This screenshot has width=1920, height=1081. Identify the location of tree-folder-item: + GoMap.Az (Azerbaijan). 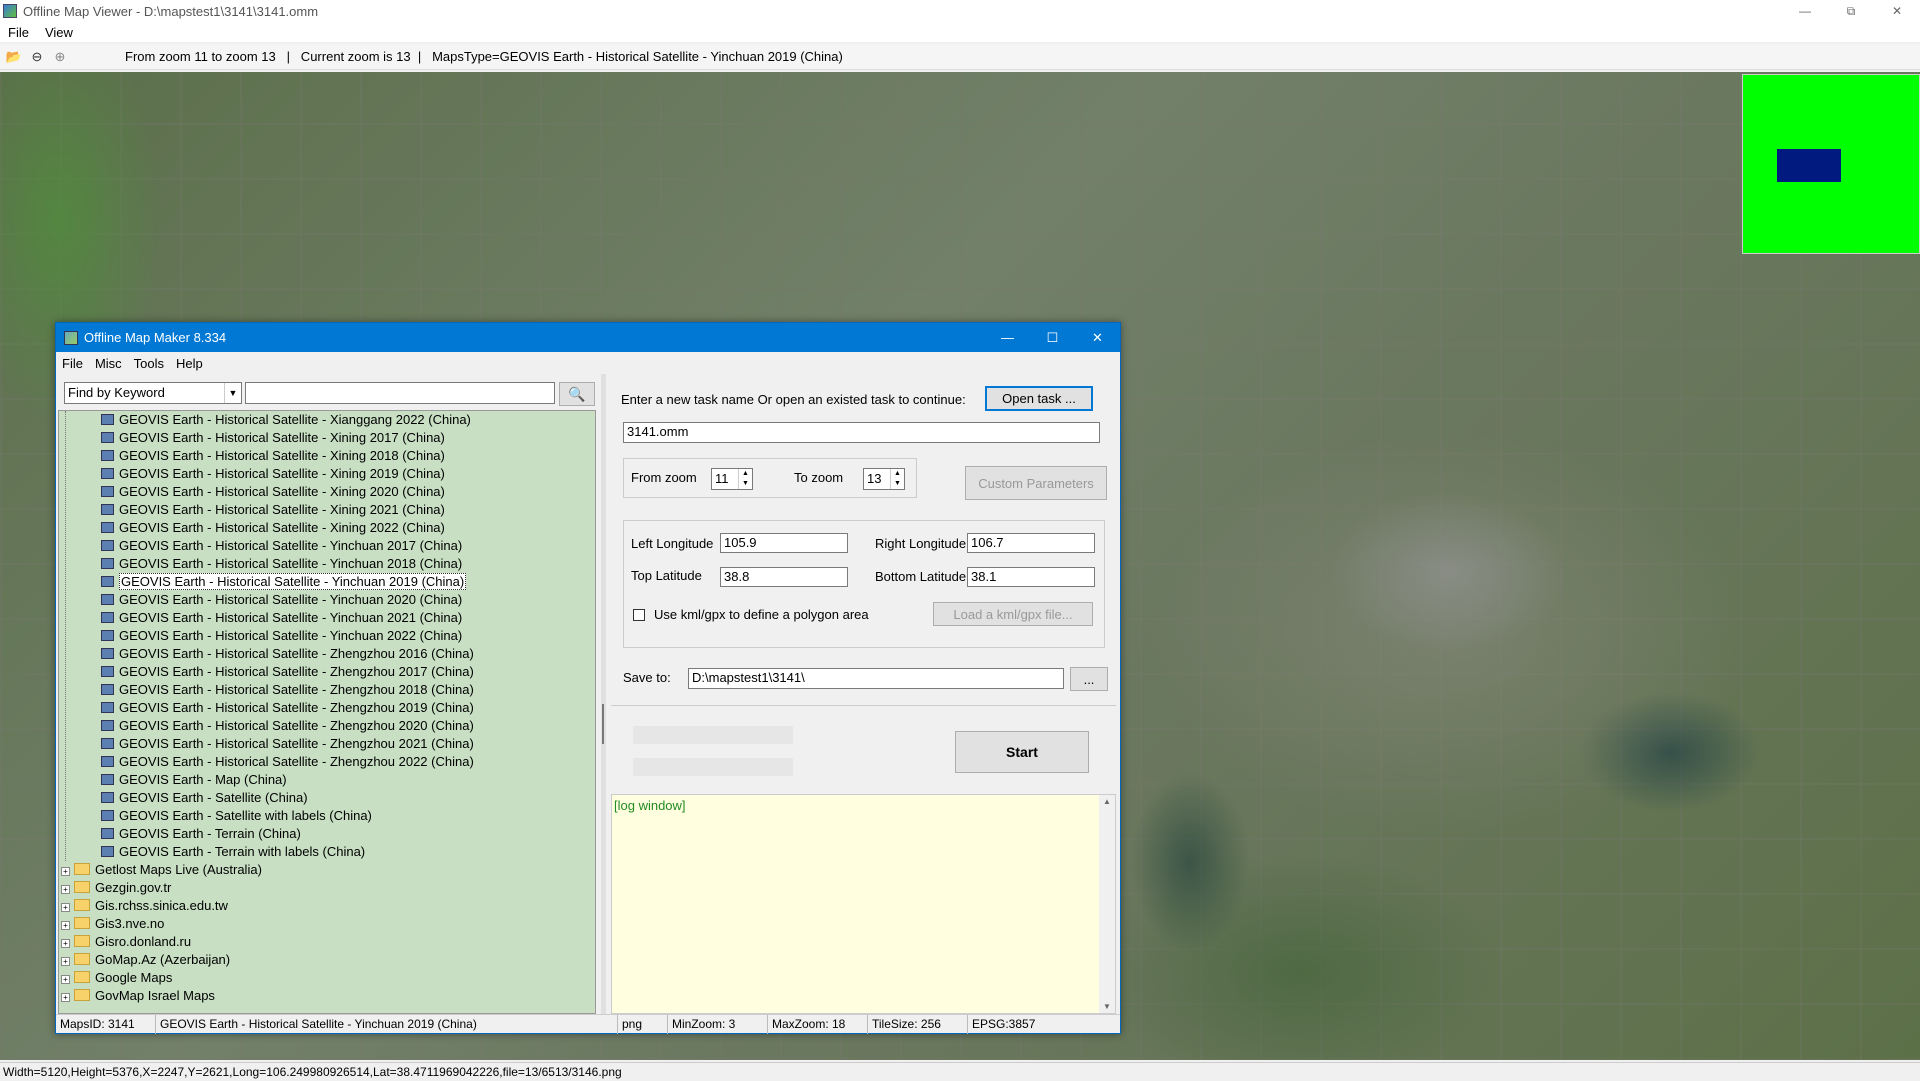
(327, 960).